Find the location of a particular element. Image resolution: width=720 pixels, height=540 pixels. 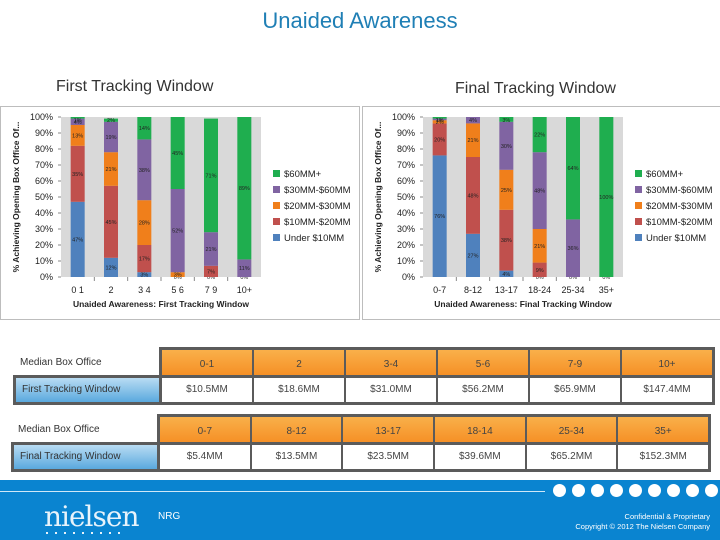

data-label: 64% is located at coordinates (572, 169).